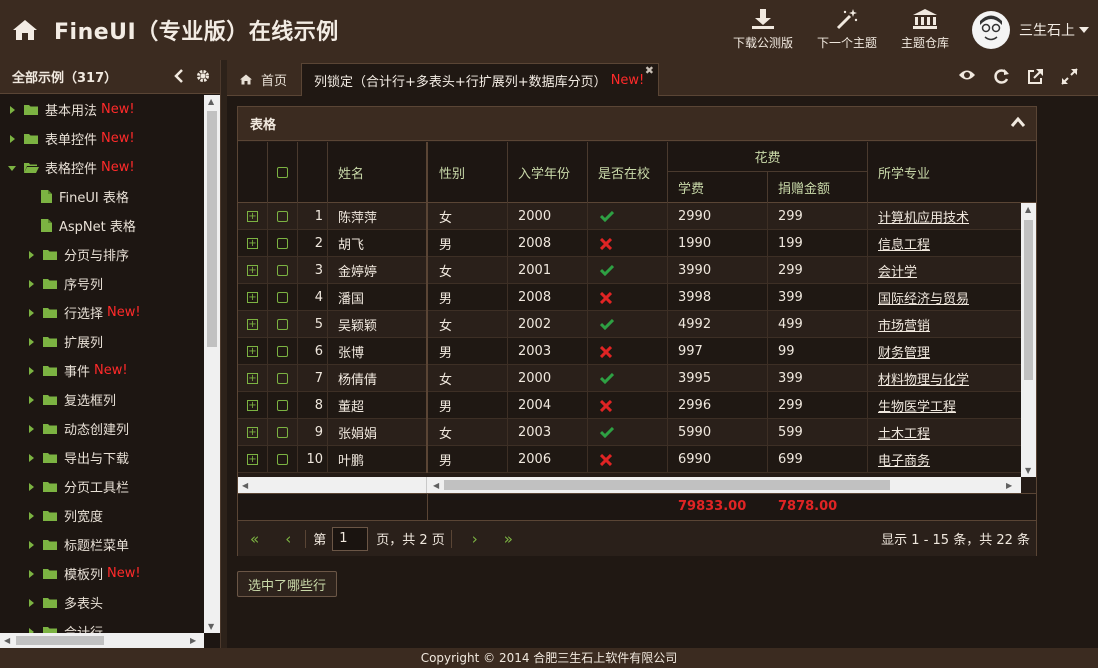 The image size is (1098, 668). Describe the element at coordinates (179, 76) in the screenshot. I see `collapse-left-icon` at that location.